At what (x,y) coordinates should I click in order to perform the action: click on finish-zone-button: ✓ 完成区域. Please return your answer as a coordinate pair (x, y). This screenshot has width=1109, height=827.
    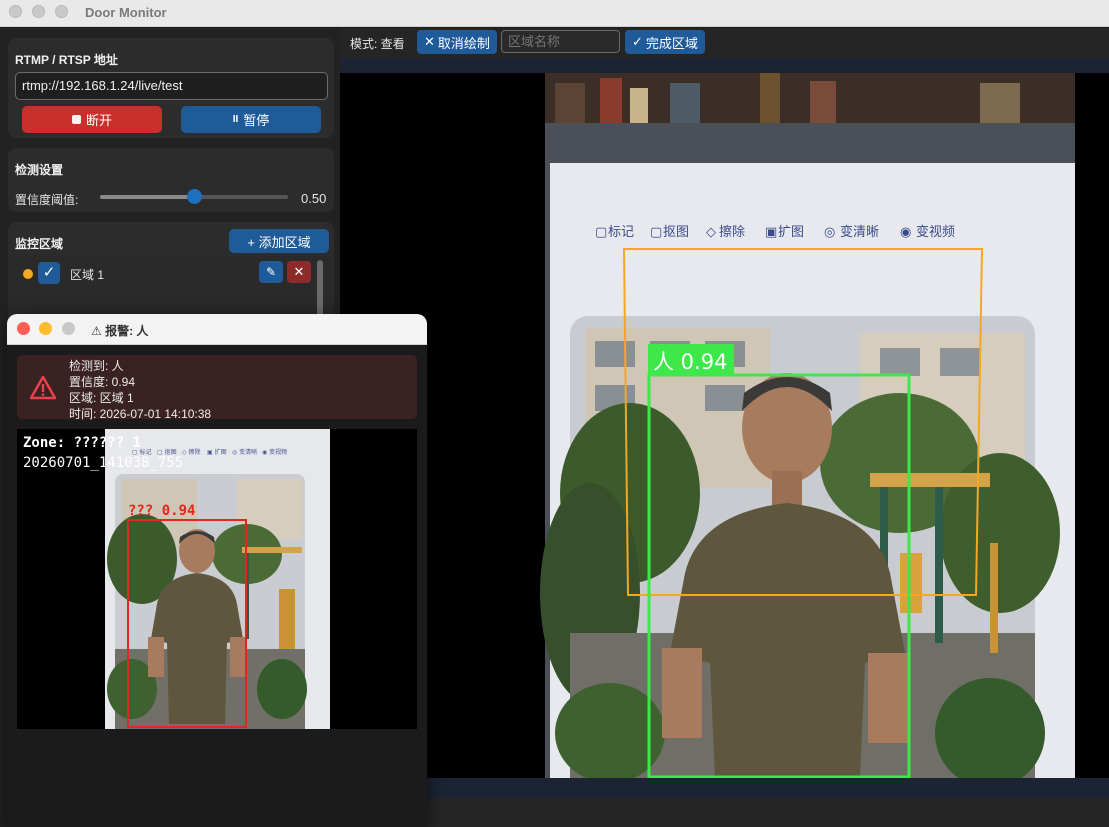
    Looking at the image, I should click on (665, 42).